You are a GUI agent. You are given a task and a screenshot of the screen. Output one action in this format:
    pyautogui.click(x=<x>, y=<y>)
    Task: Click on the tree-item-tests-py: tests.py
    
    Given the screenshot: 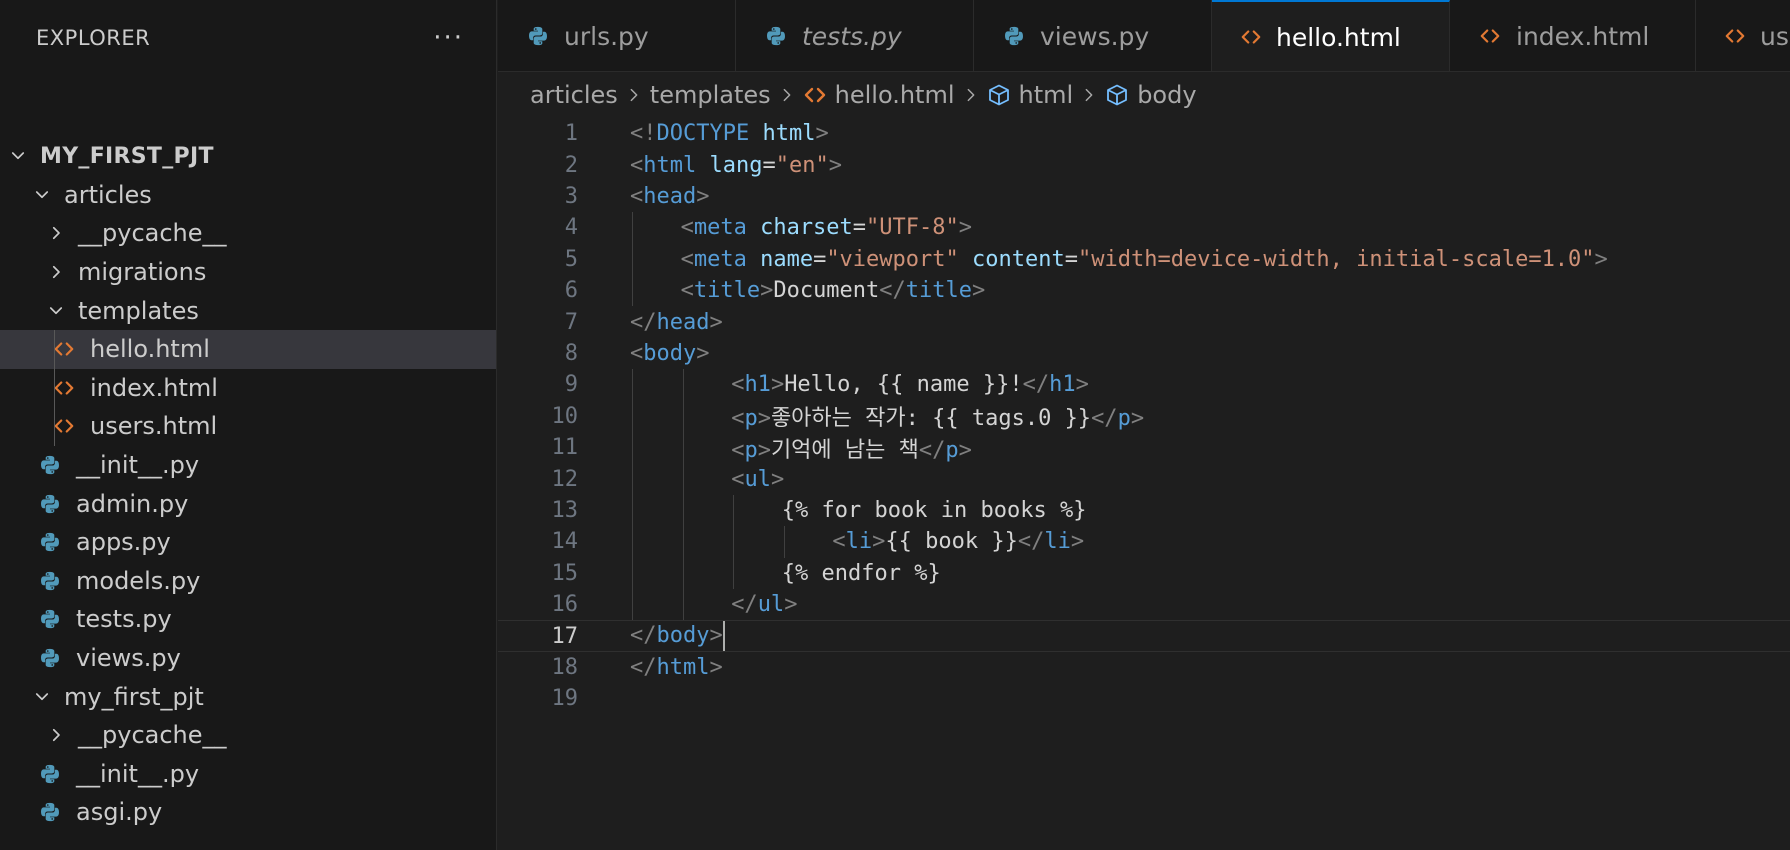 What is the action you would take?
    pyautogui.click(x=248, y=619)
    